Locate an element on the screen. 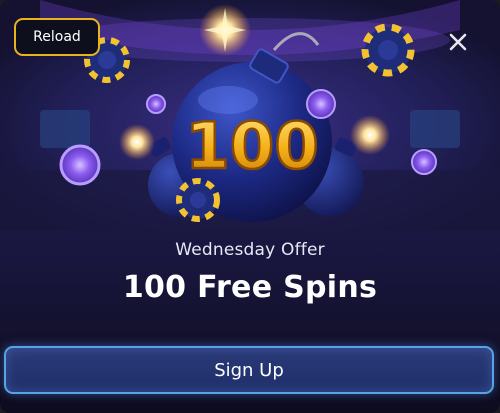  offer-title: 100 Free Spins is located at coordinates (250, 287).